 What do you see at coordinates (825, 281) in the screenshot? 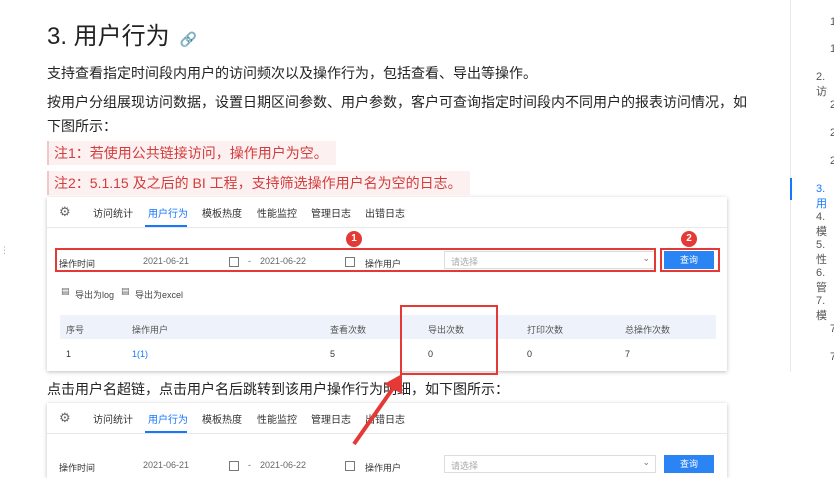
I see `toc-item: 6. 管` at bounding box center [825, 281].